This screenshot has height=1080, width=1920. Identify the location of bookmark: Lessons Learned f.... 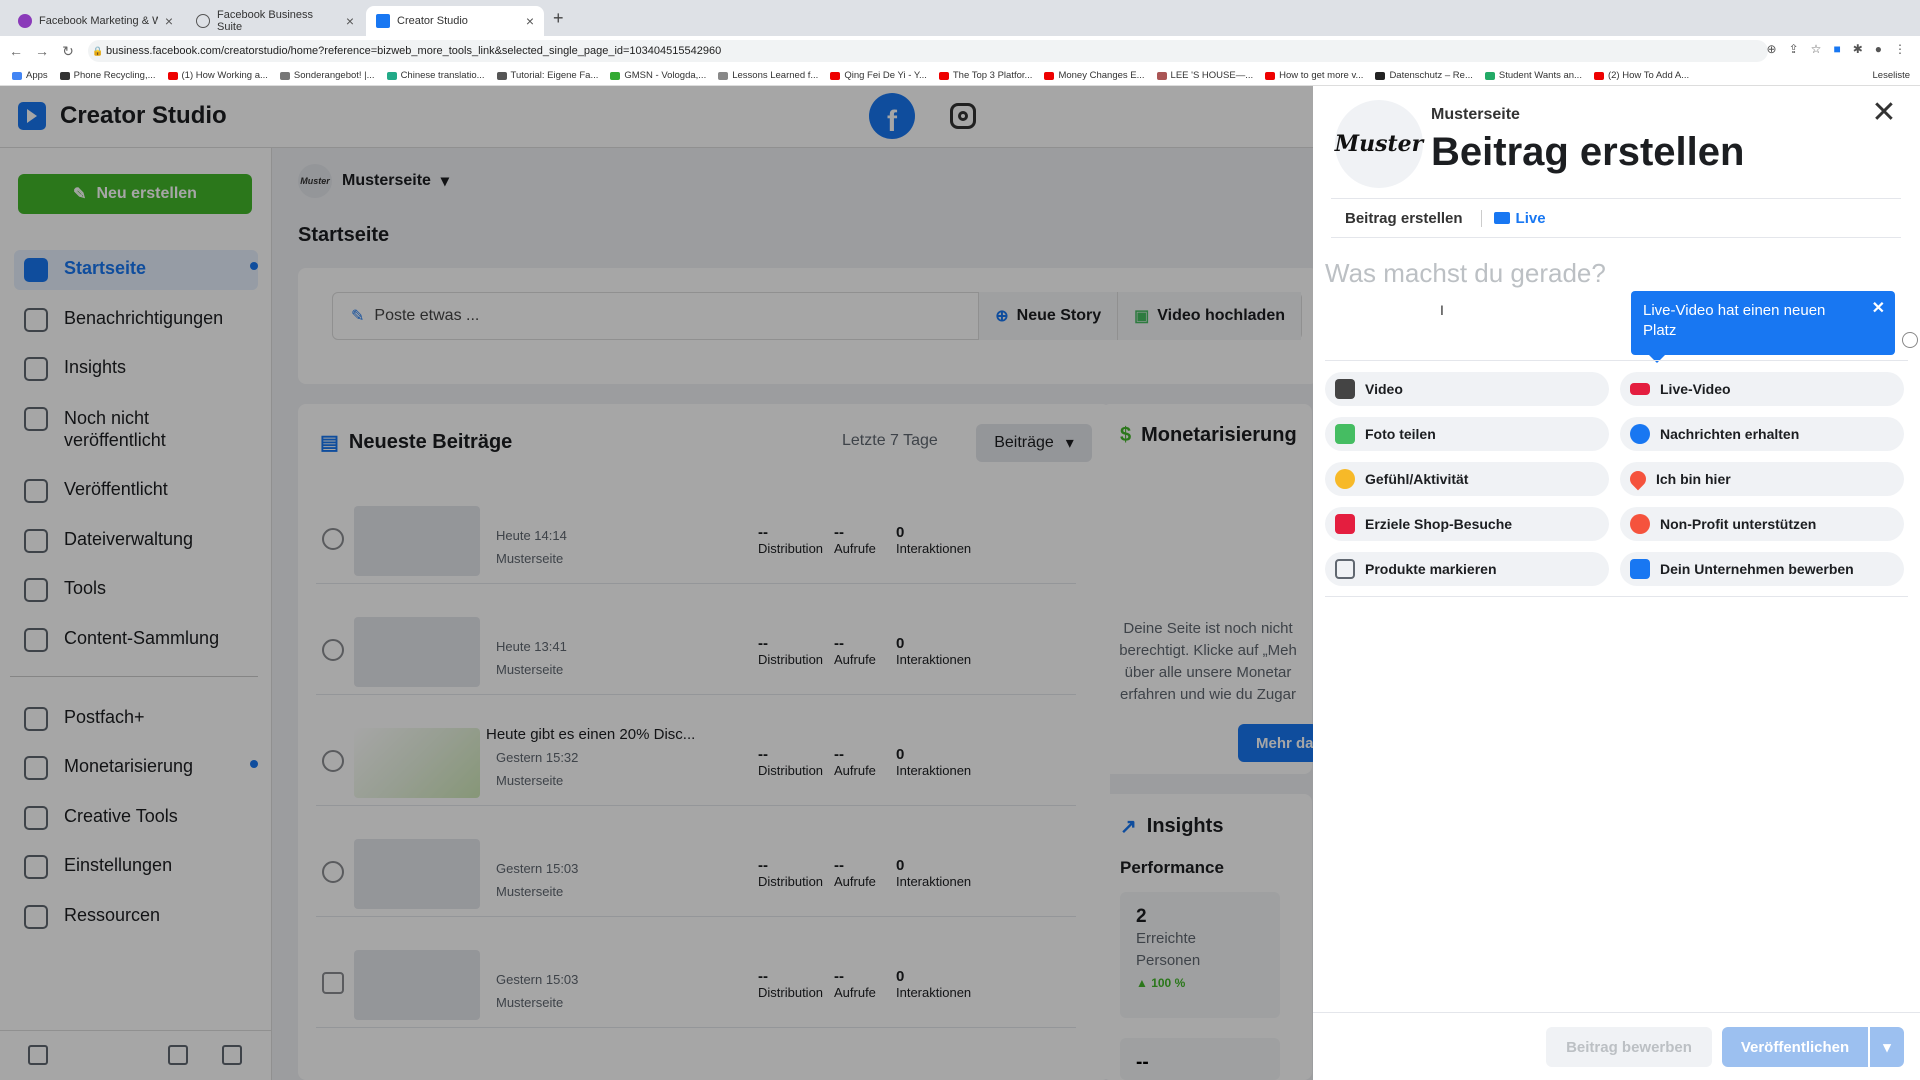
(768, 75).